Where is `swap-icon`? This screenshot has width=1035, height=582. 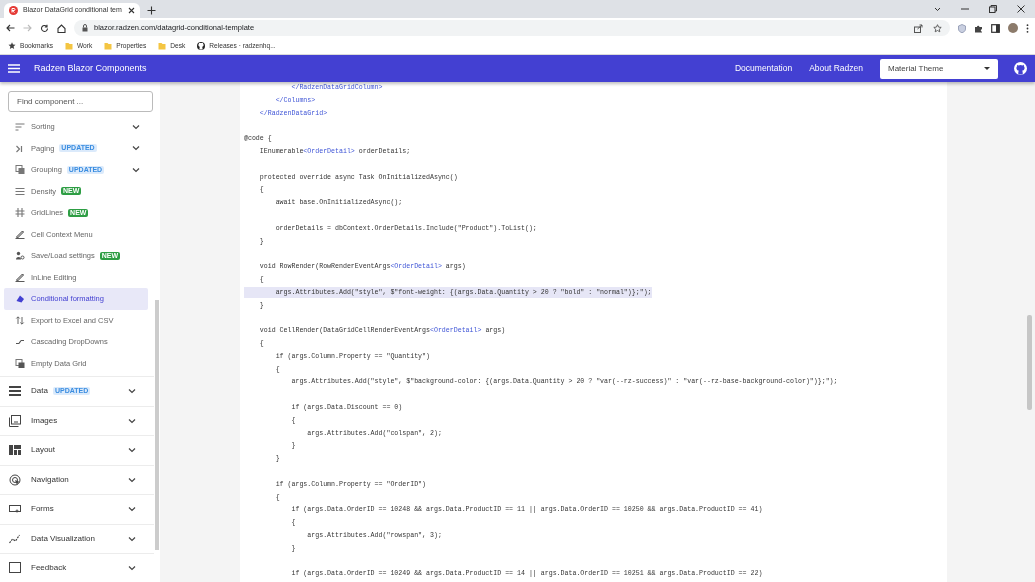
swap-icon is located at coordinates (20, 320).